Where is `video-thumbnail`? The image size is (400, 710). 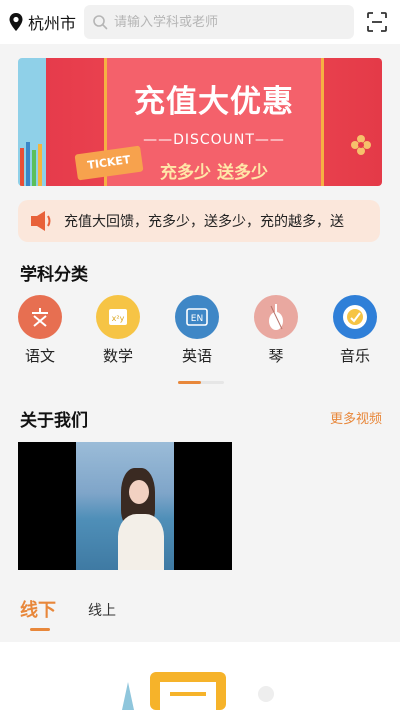 video-thumbnail is located at coordinates (125, 506).